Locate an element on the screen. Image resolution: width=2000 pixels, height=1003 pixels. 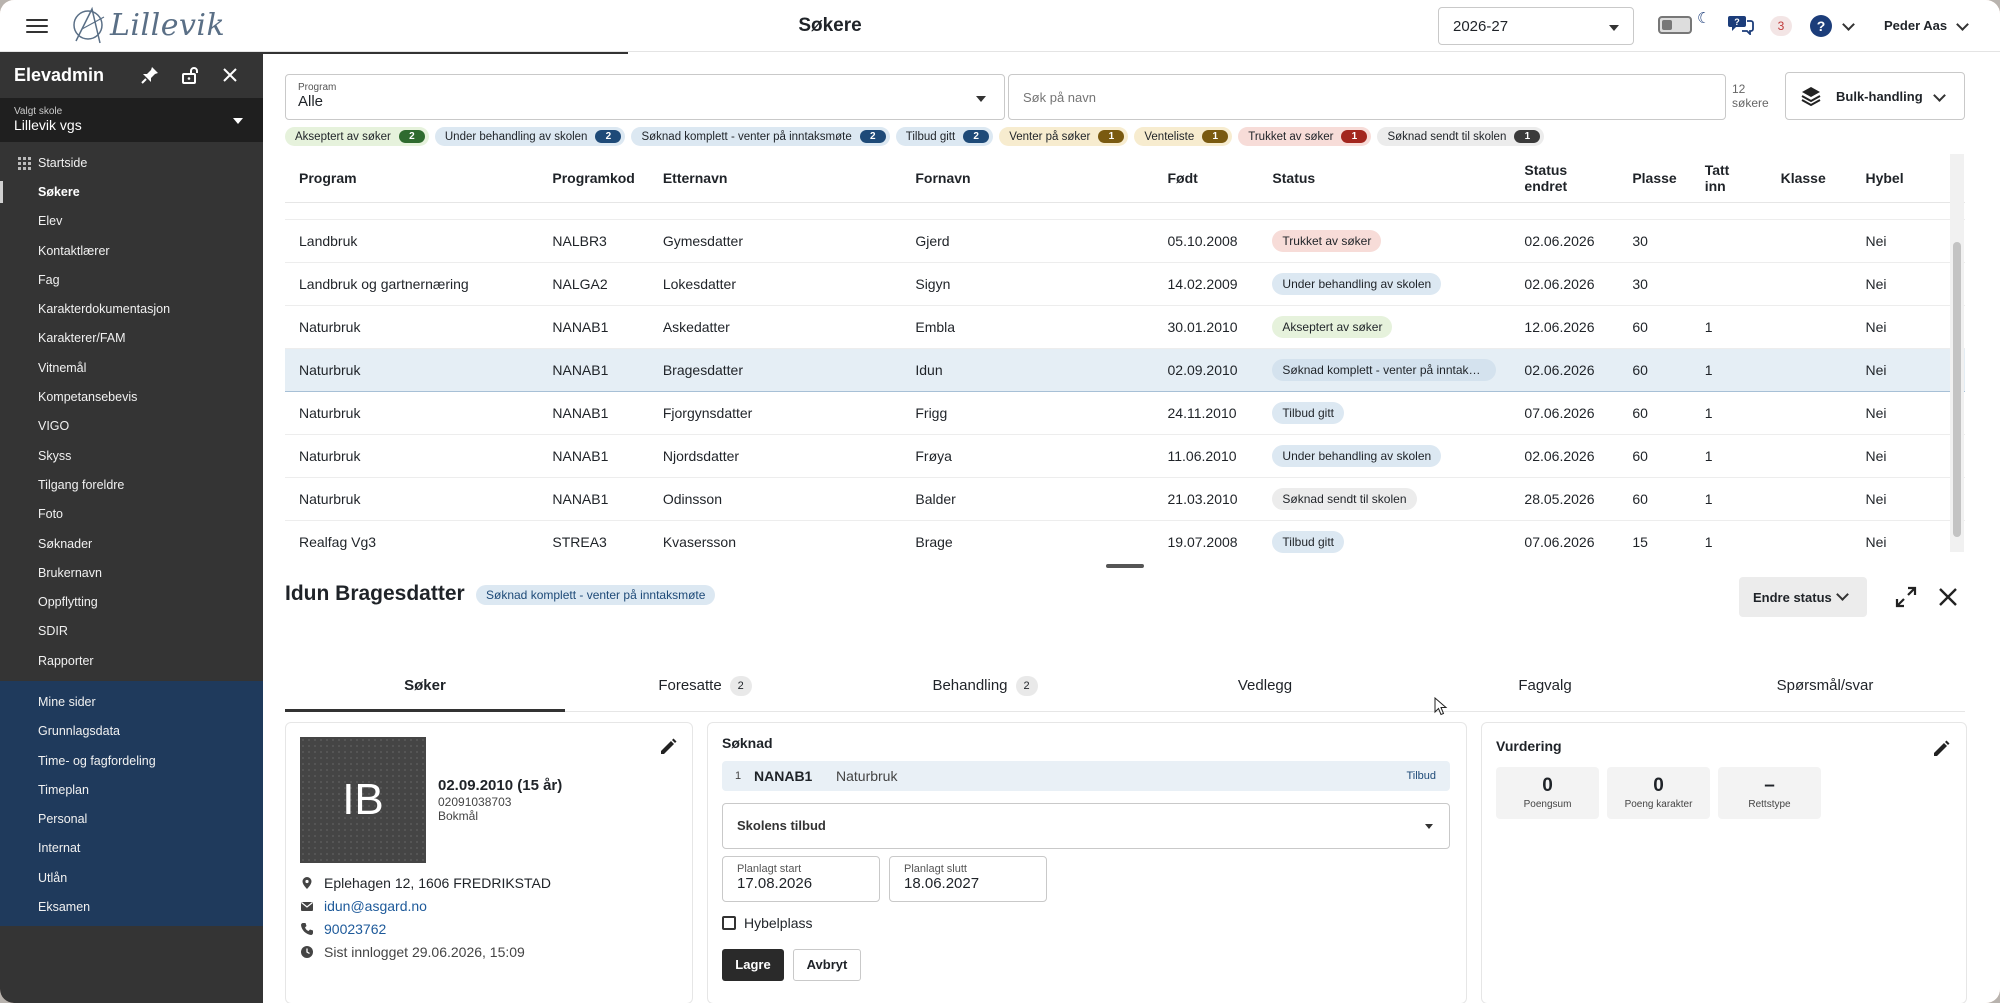
sidebar-item-kontaktlaerer: Kontaktlærer is located at coordinates (131, 250).